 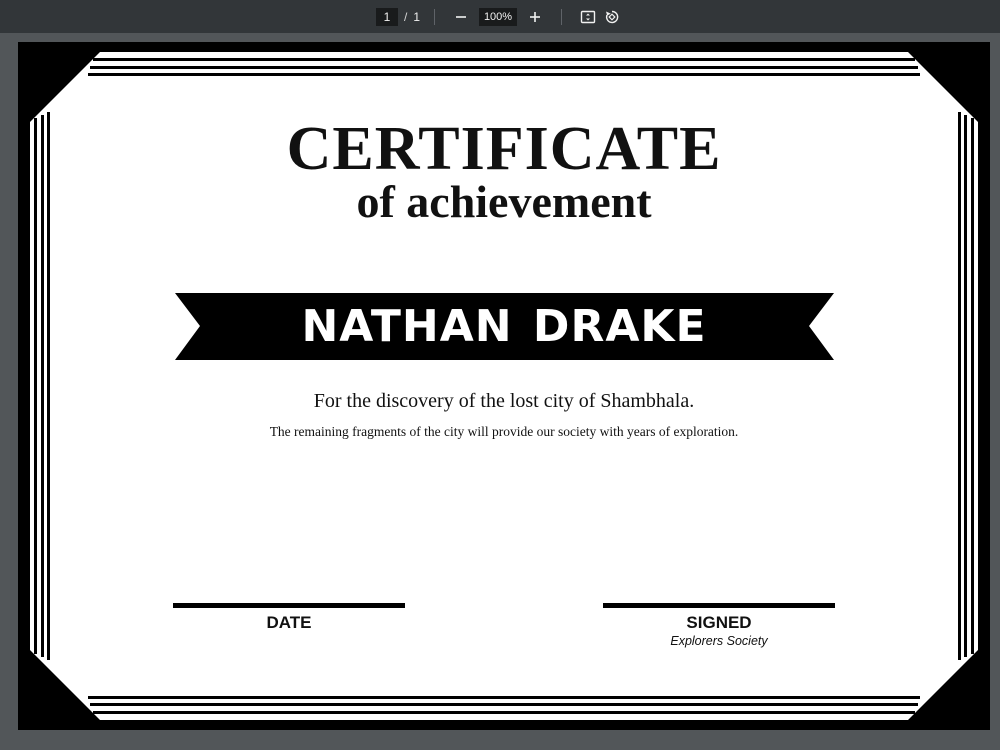 What do you see at coordinates (504, 326) in the screenshot?
I see `recipient-name: NATHAN DRAKE` at bounding box center [504, 326].